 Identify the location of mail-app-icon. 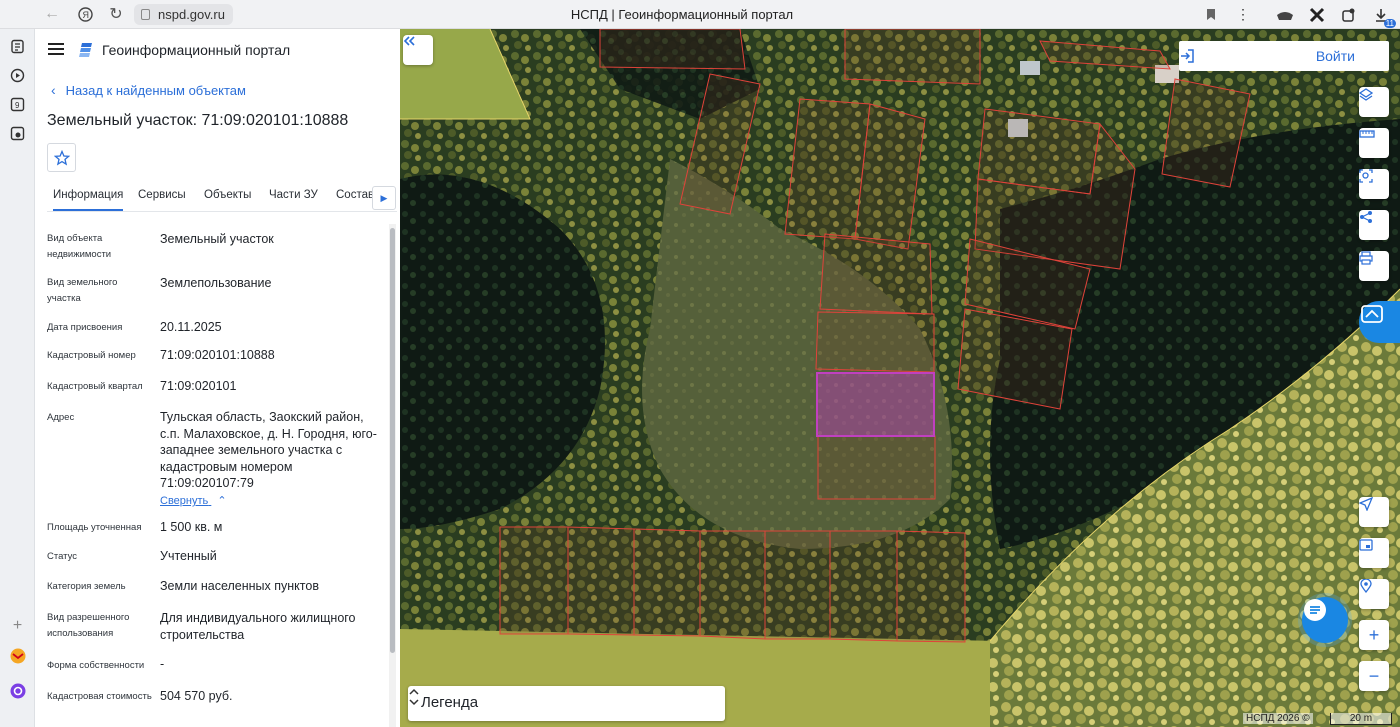
(17, 655).